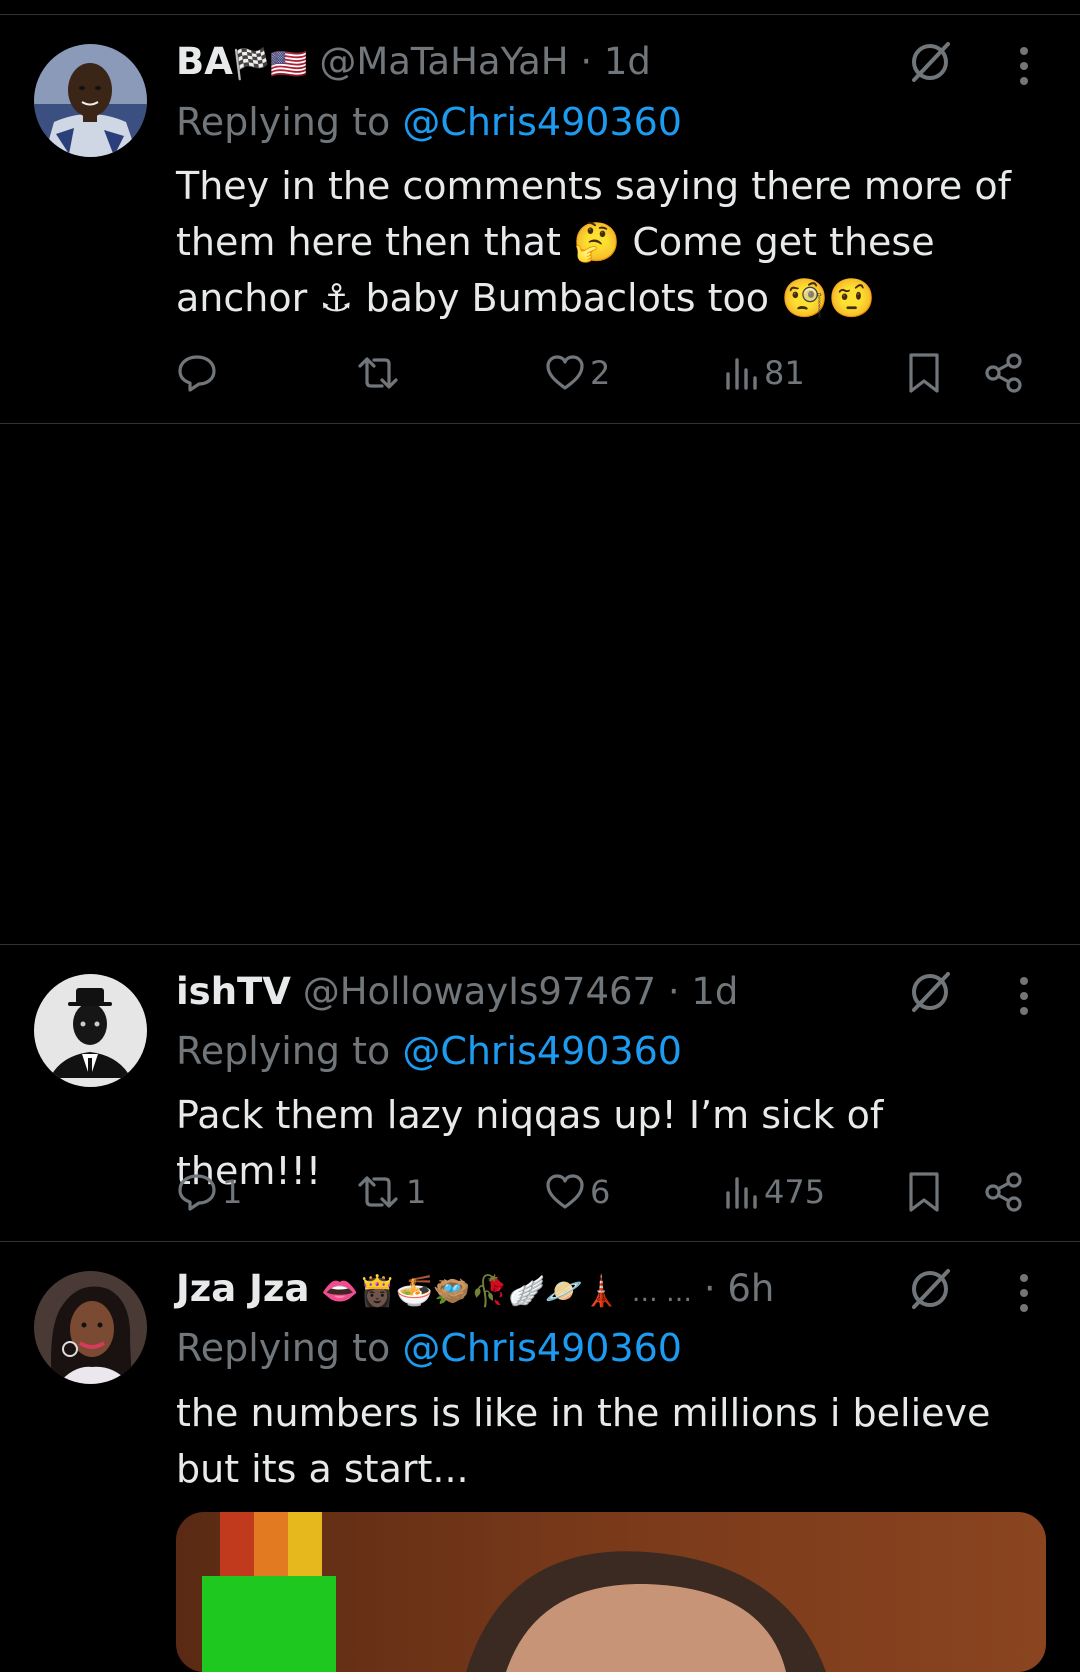  Describe the element at coordinates (600, 373) in the screenshot. I see `like-count: 2` at that location.